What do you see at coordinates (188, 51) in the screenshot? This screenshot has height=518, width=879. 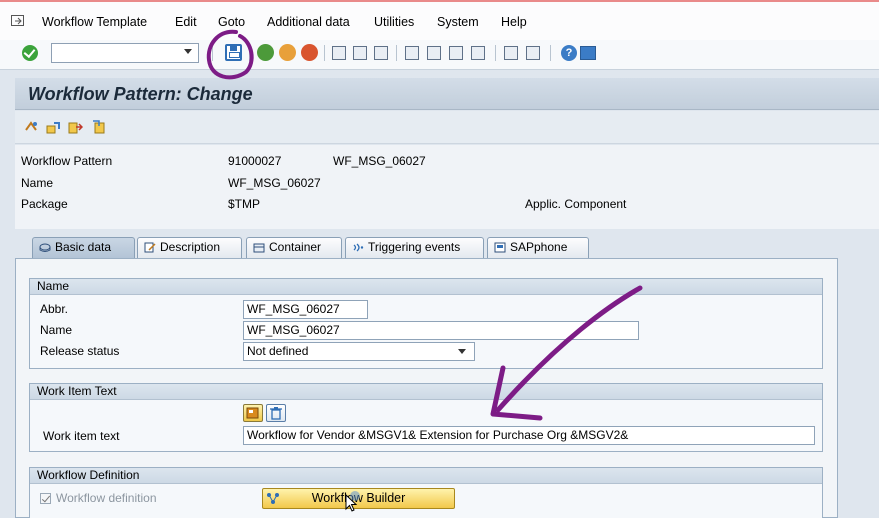 I see `chevron-down-icon` at bounding box center [188, 51].